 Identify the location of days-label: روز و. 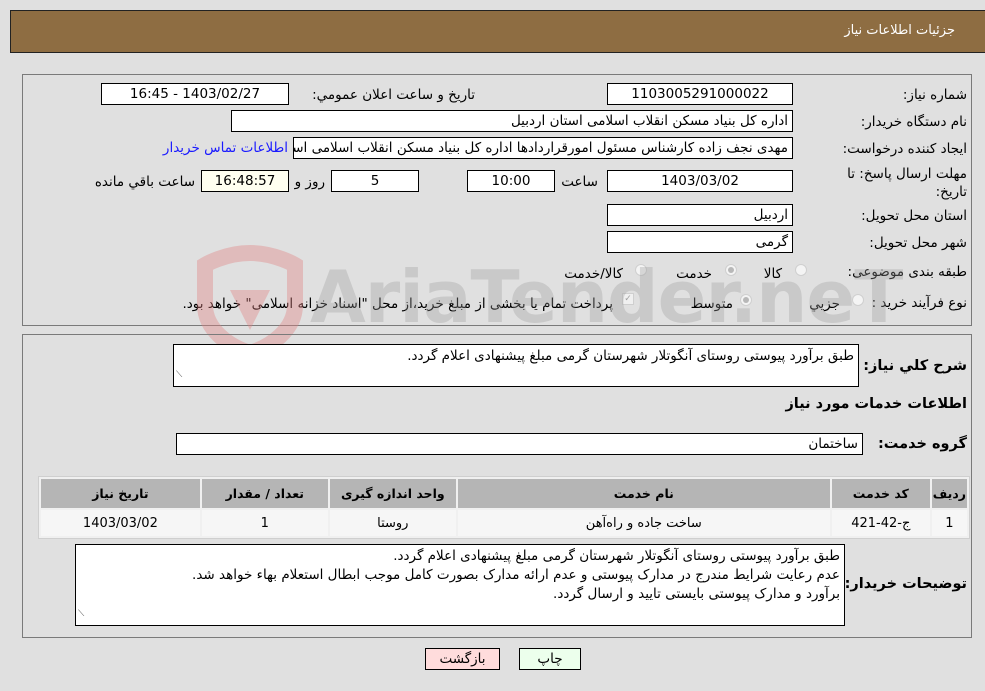
(309, 182).